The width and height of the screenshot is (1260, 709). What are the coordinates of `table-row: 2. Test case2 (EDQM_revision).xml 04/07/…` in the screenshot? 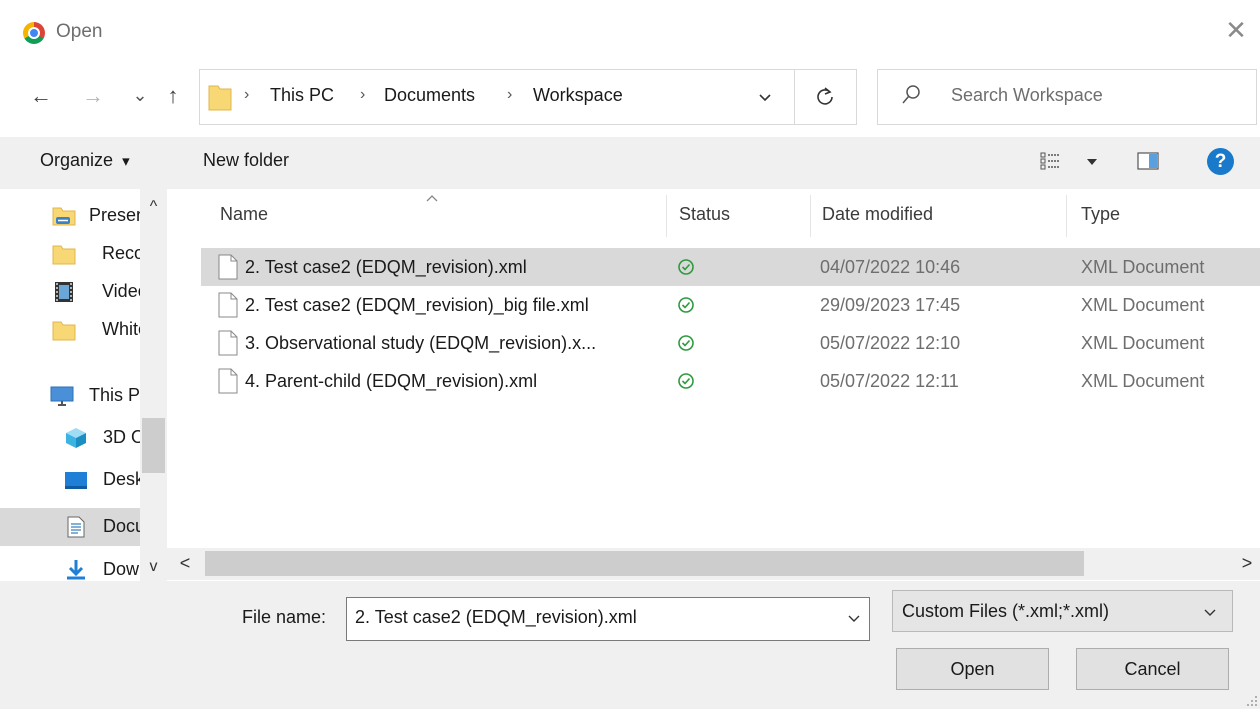 It's located at (730, 267).